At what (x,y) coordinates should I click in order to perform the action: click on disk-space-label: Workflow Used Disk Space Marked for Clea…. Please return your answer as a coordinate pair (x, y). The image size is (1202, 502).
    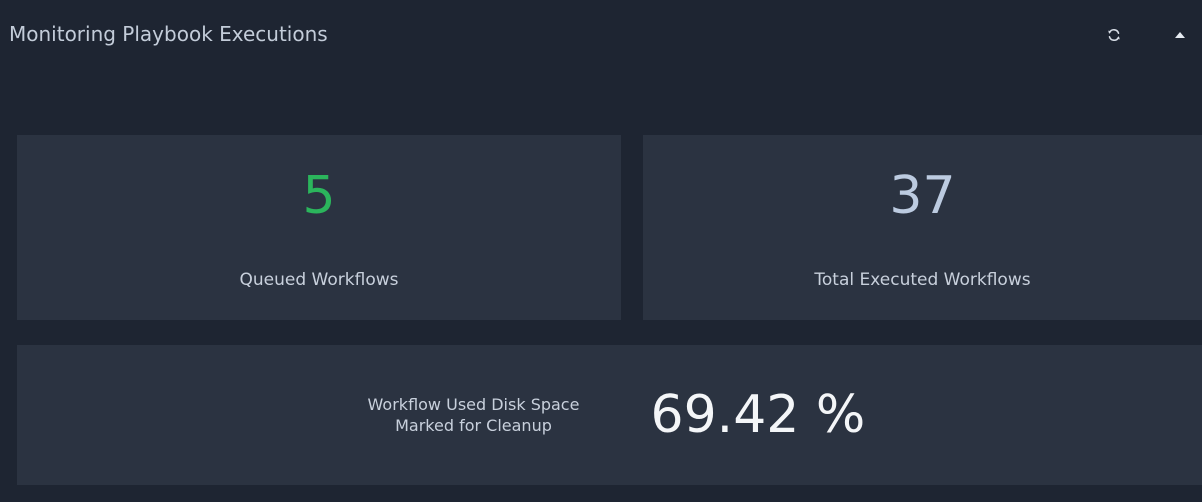
    Looking at the image, I should click on (474, 415).